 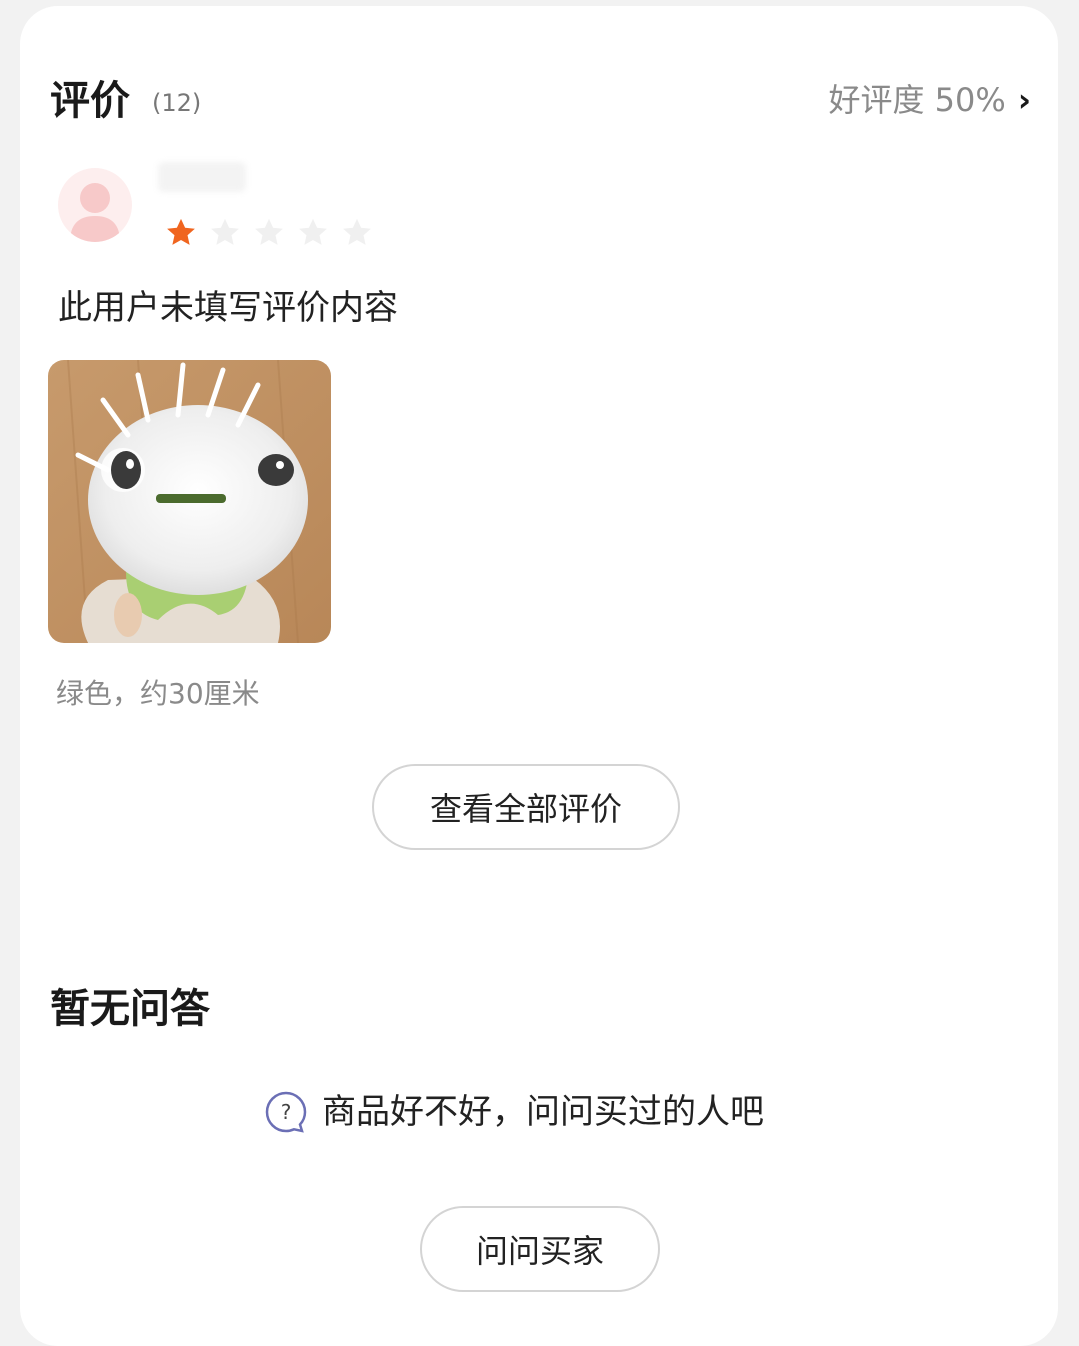 I want to click on qa-hint: ? 商品好不好，问问买过的人吧, so click(x=514, y=1112).